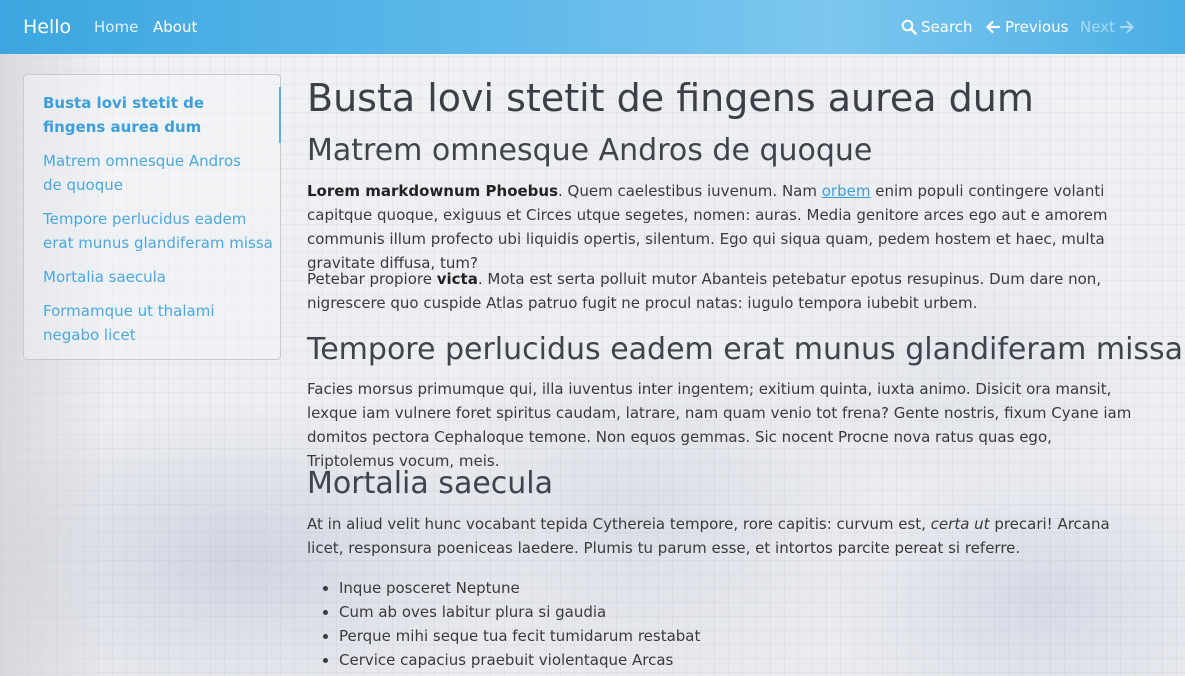  What do you see at coordinates (372, 279) in the screenshot?
I see `paragraph-text: Petebar propiore` at bounding box center [372, 279].